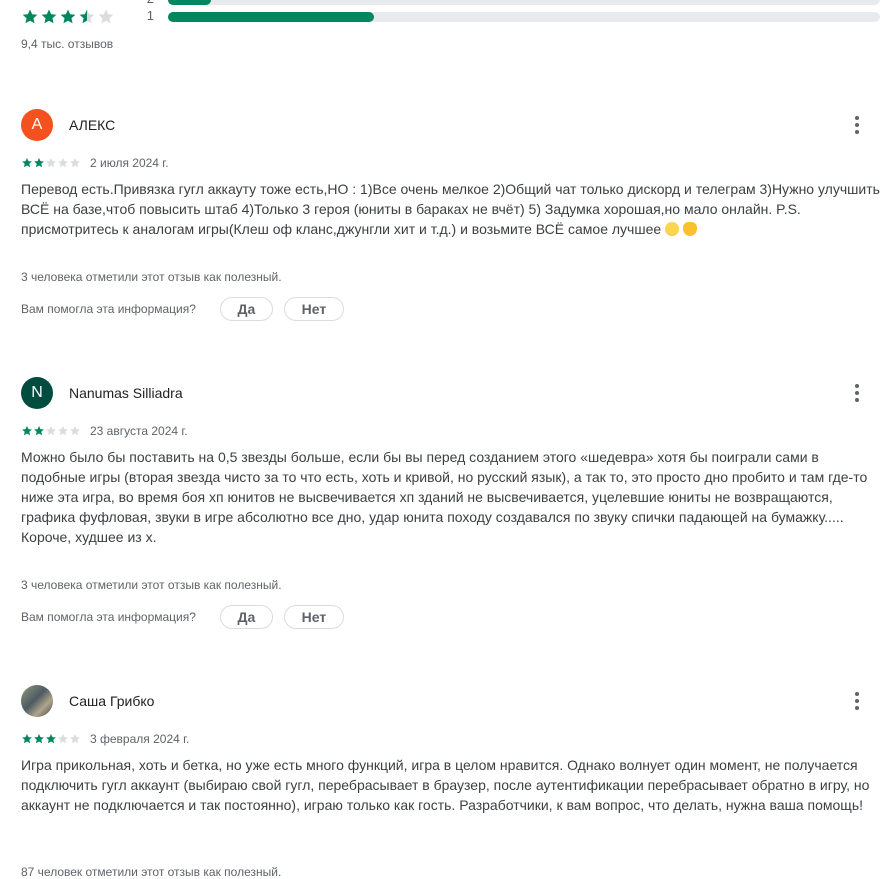  Describe the element at coordinates (147, 3) in the screenshot. I see `histogram-label: 2` at that location.